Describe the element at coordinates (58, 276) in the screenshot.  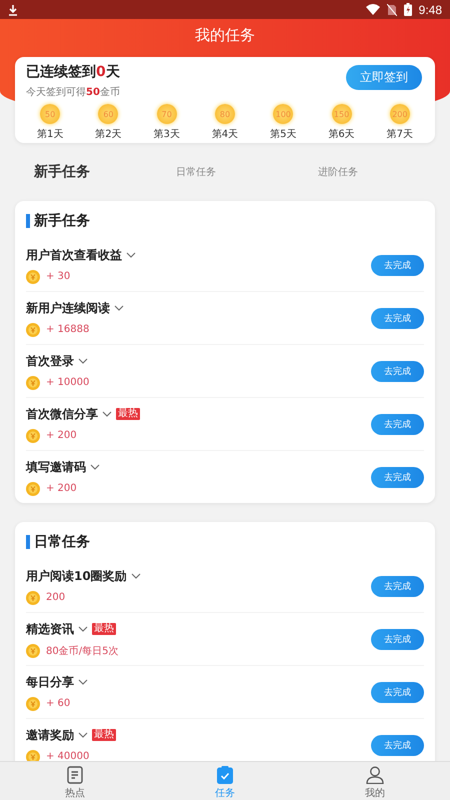
I see `reward-amount: + 30` at that location.